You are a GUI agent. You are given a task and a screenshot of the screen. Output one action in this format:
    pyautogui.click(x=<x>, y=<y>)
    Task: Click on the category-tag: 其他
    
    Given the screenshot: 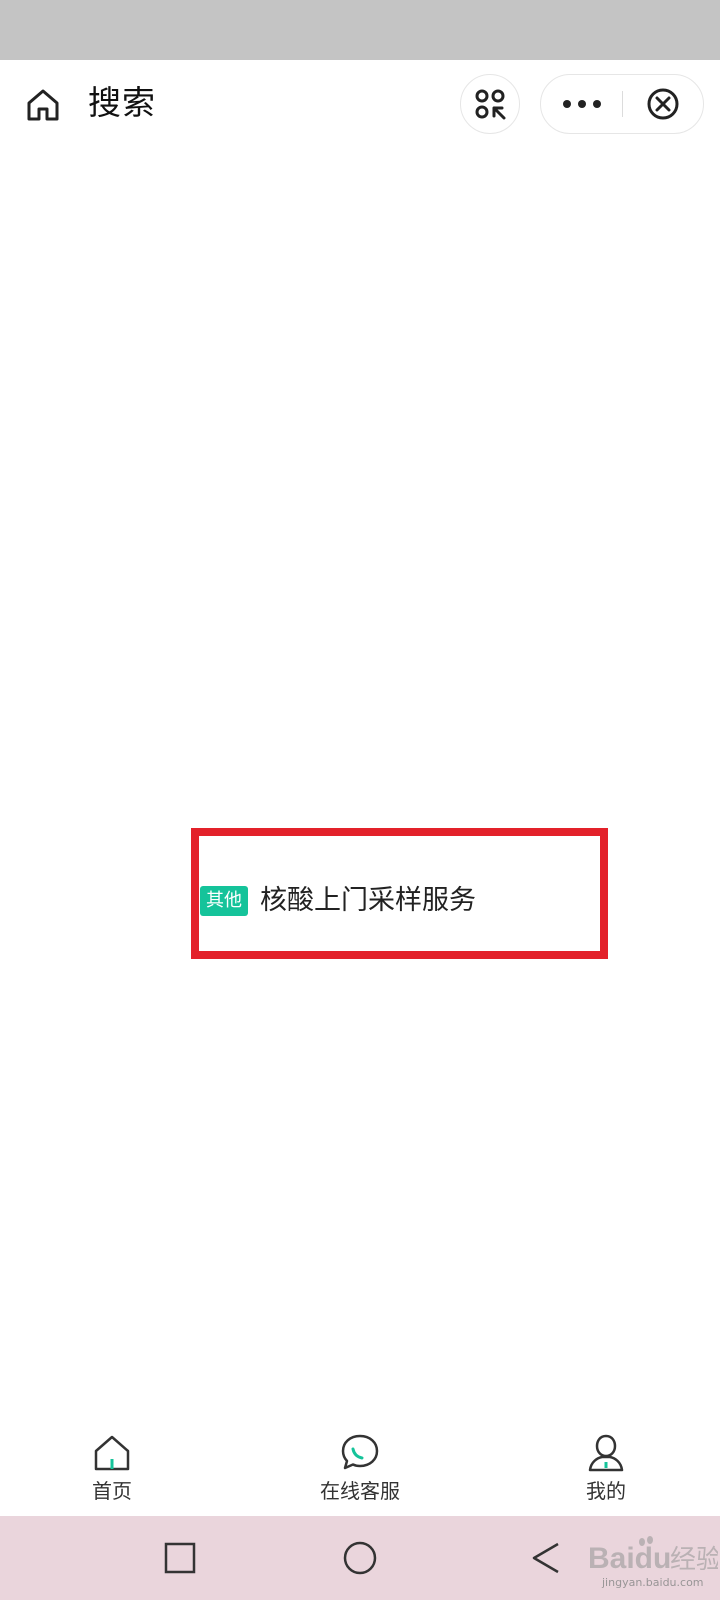 What is the action you would take?
    pyautogui.click(x=224, y=901)
    